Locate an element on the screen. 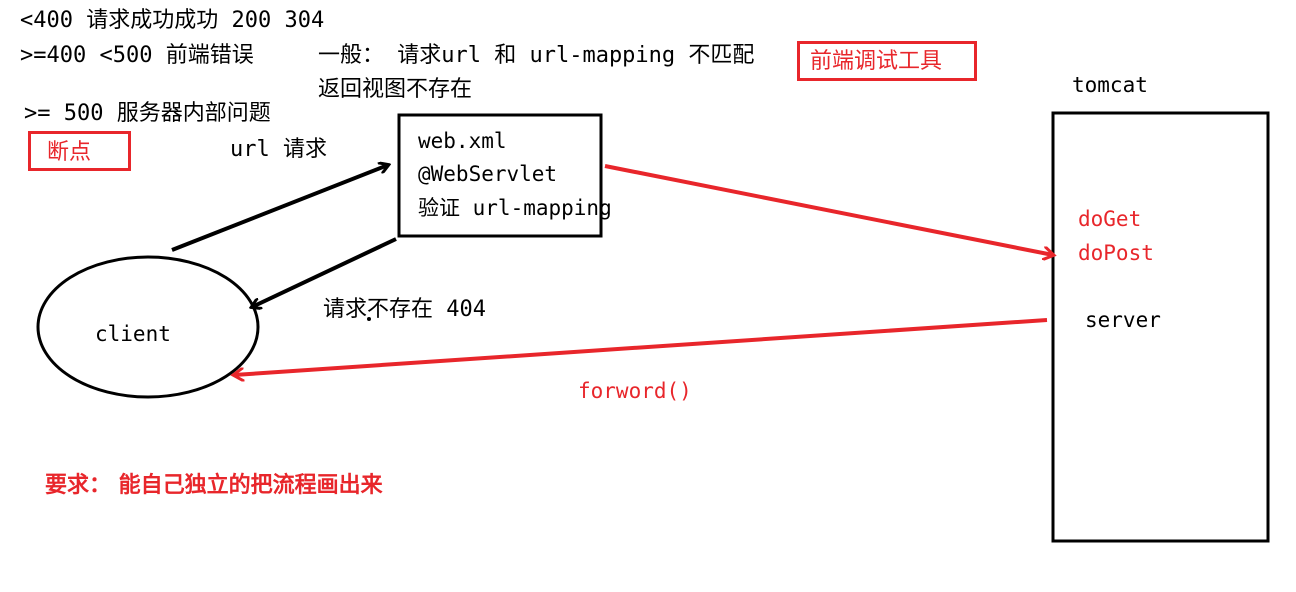  config-line-mapping: 验证 url-mapping is located at coordinates (515, 208).